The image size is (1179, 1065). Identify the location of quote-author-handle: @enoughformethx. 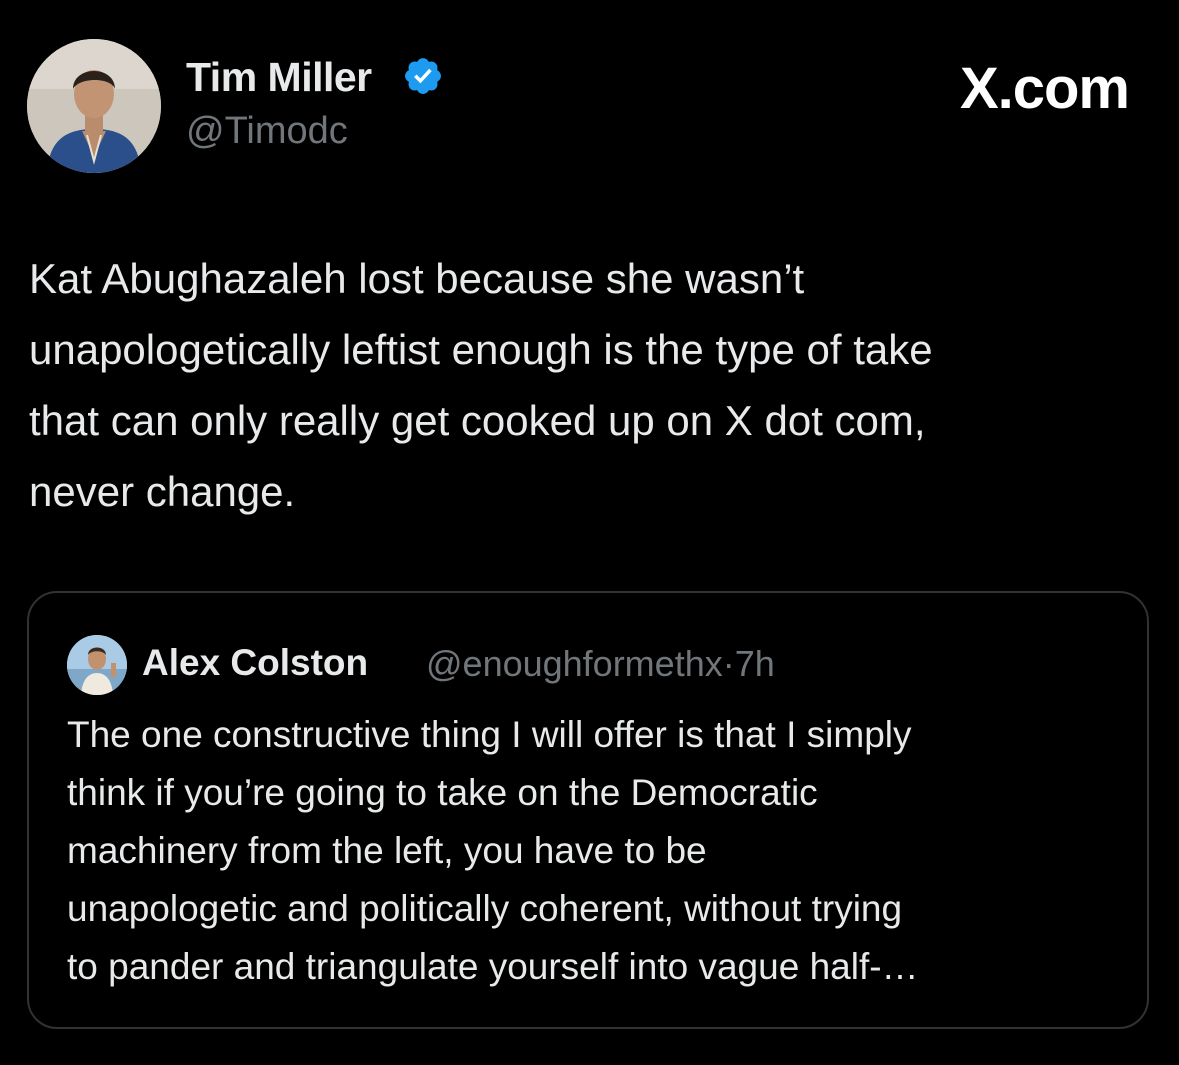
(574, 663).